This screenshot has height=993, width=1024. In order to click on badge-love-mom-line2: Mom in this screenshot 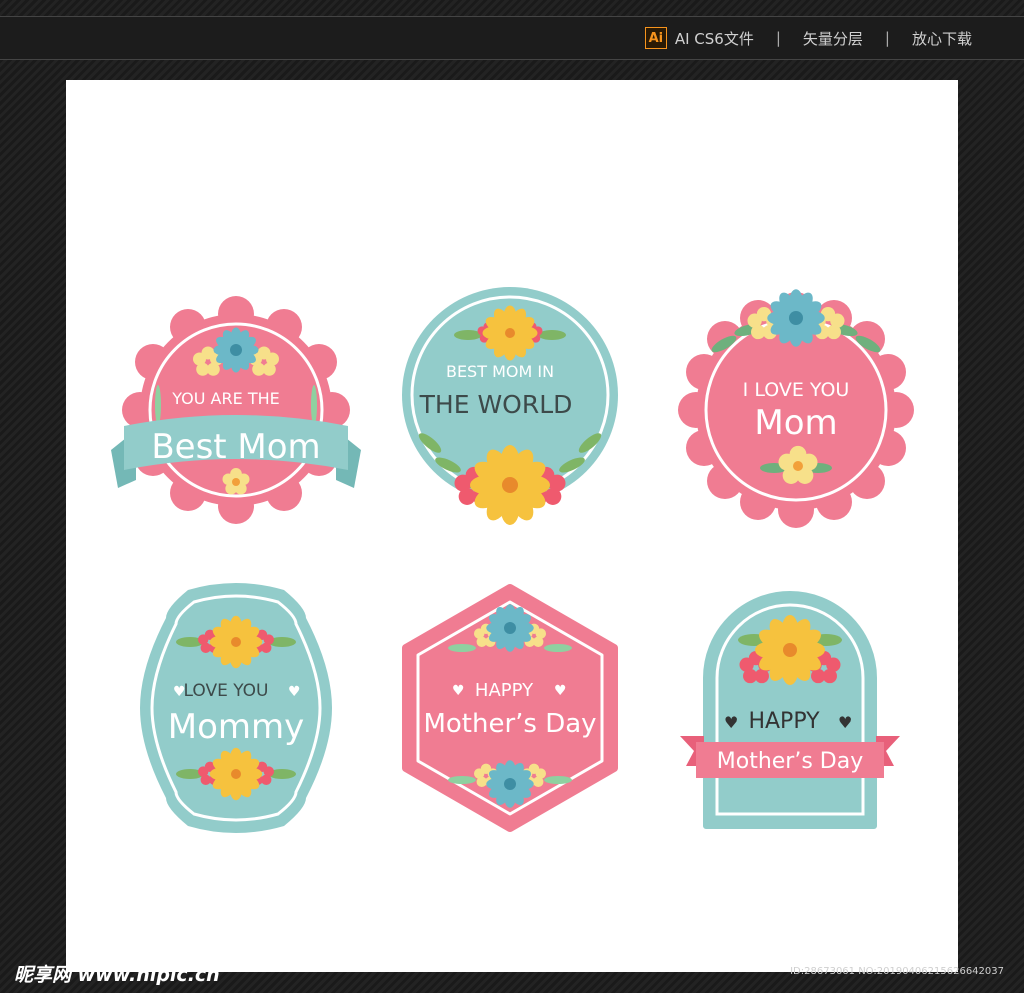, I will do `click(795, 423)`.